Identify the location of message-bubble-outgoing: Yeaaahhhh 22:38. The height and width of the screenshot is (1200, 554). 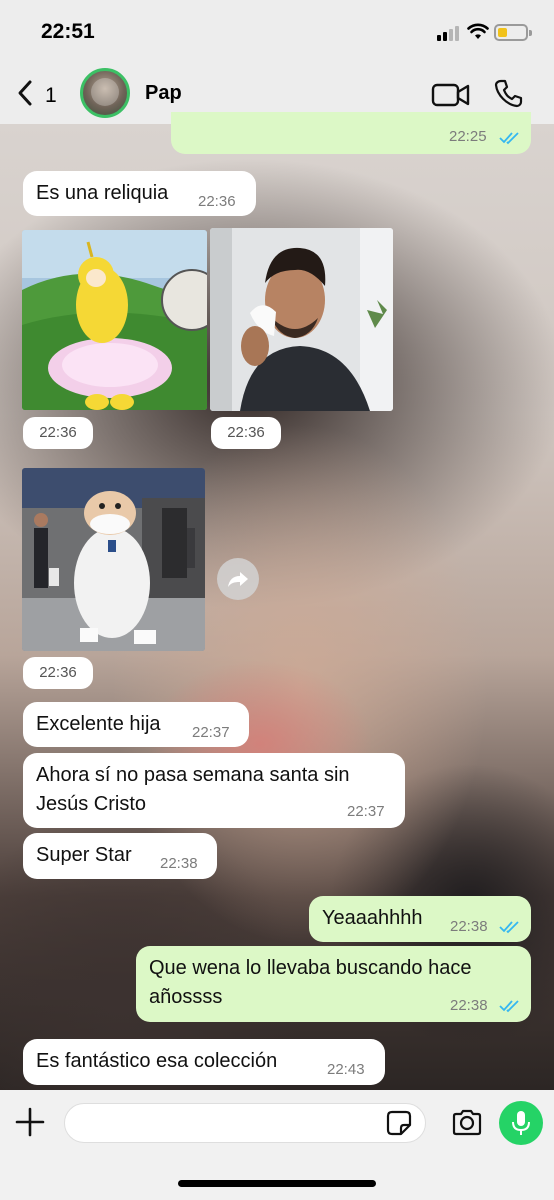
(420, 919).